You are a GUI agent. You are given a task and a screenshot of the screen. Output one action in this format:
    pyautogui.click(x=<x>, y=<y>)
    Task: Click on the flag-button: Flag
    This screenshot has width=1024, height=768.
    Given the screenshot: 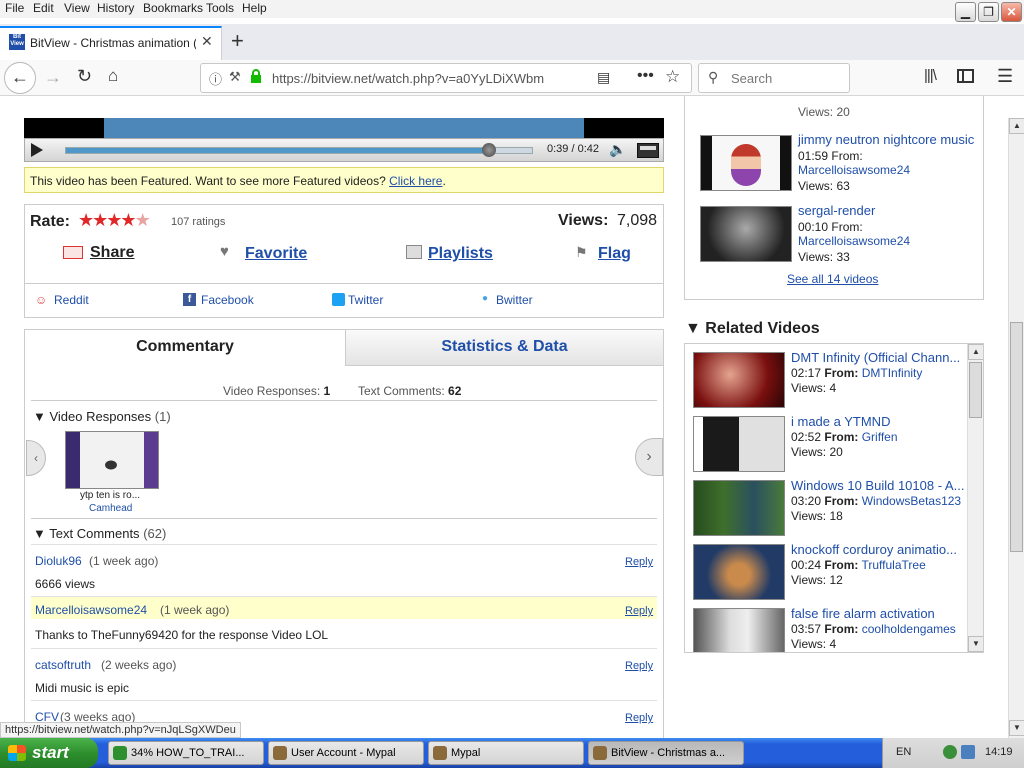 What is the action you would take?
    pyautogui.click(x=614, y=254)
    